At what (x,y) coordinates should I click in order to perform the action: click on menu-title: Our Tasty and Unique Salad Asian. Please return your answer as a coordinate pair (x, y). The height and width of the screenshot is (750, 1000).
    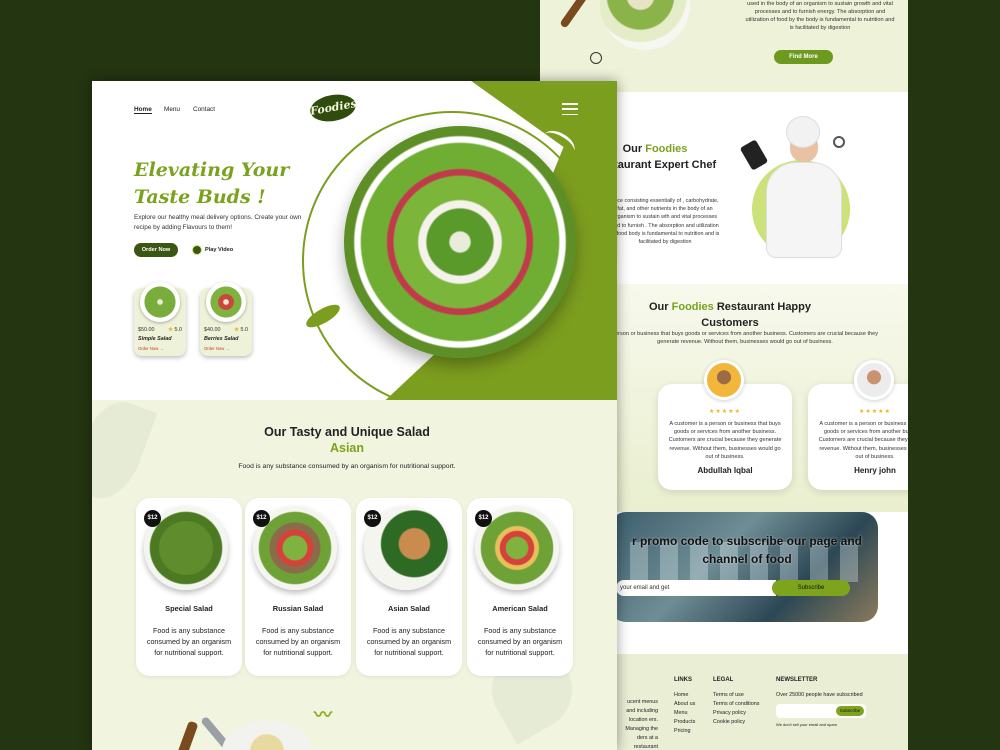
    Looking at the image, I should click on (347, 440).